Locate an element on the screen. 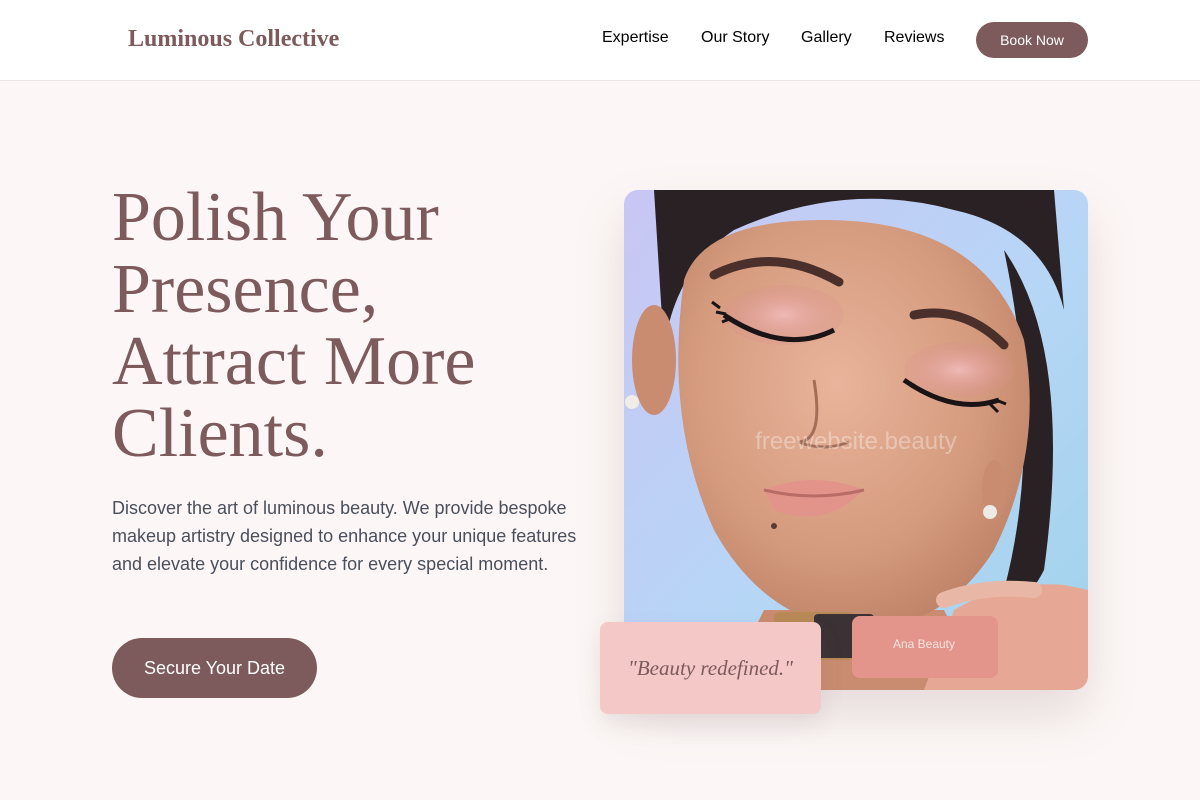 This screenshot has width=1200, height=800. nav-link-gallery: Gallery is located at coordinates (826, 38).